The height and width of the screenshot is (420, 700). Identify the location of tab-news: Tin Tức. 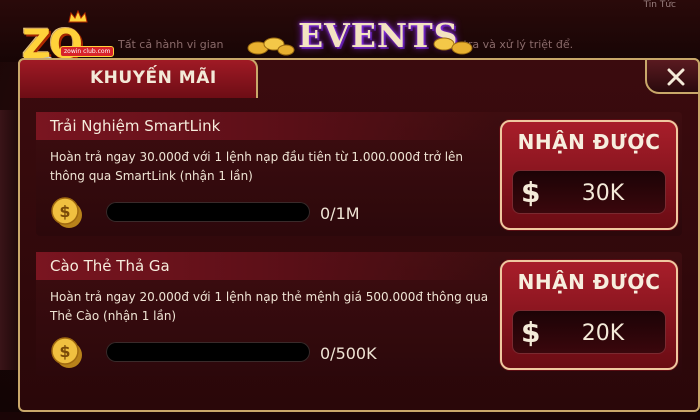
(660, 5).